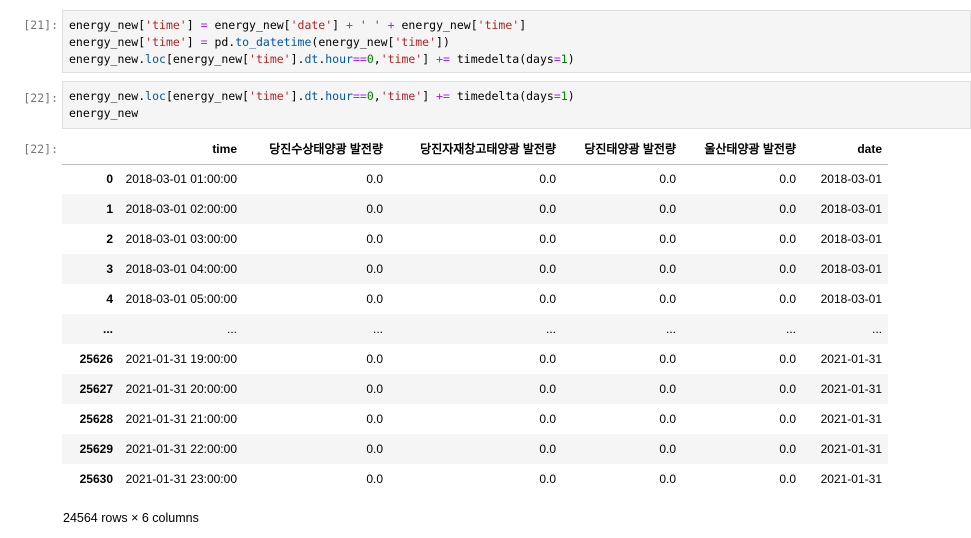  What do you see at coordinates (109, 269) in the screenshot?
I see `row-index: 3` at bounding box center [109, 269].